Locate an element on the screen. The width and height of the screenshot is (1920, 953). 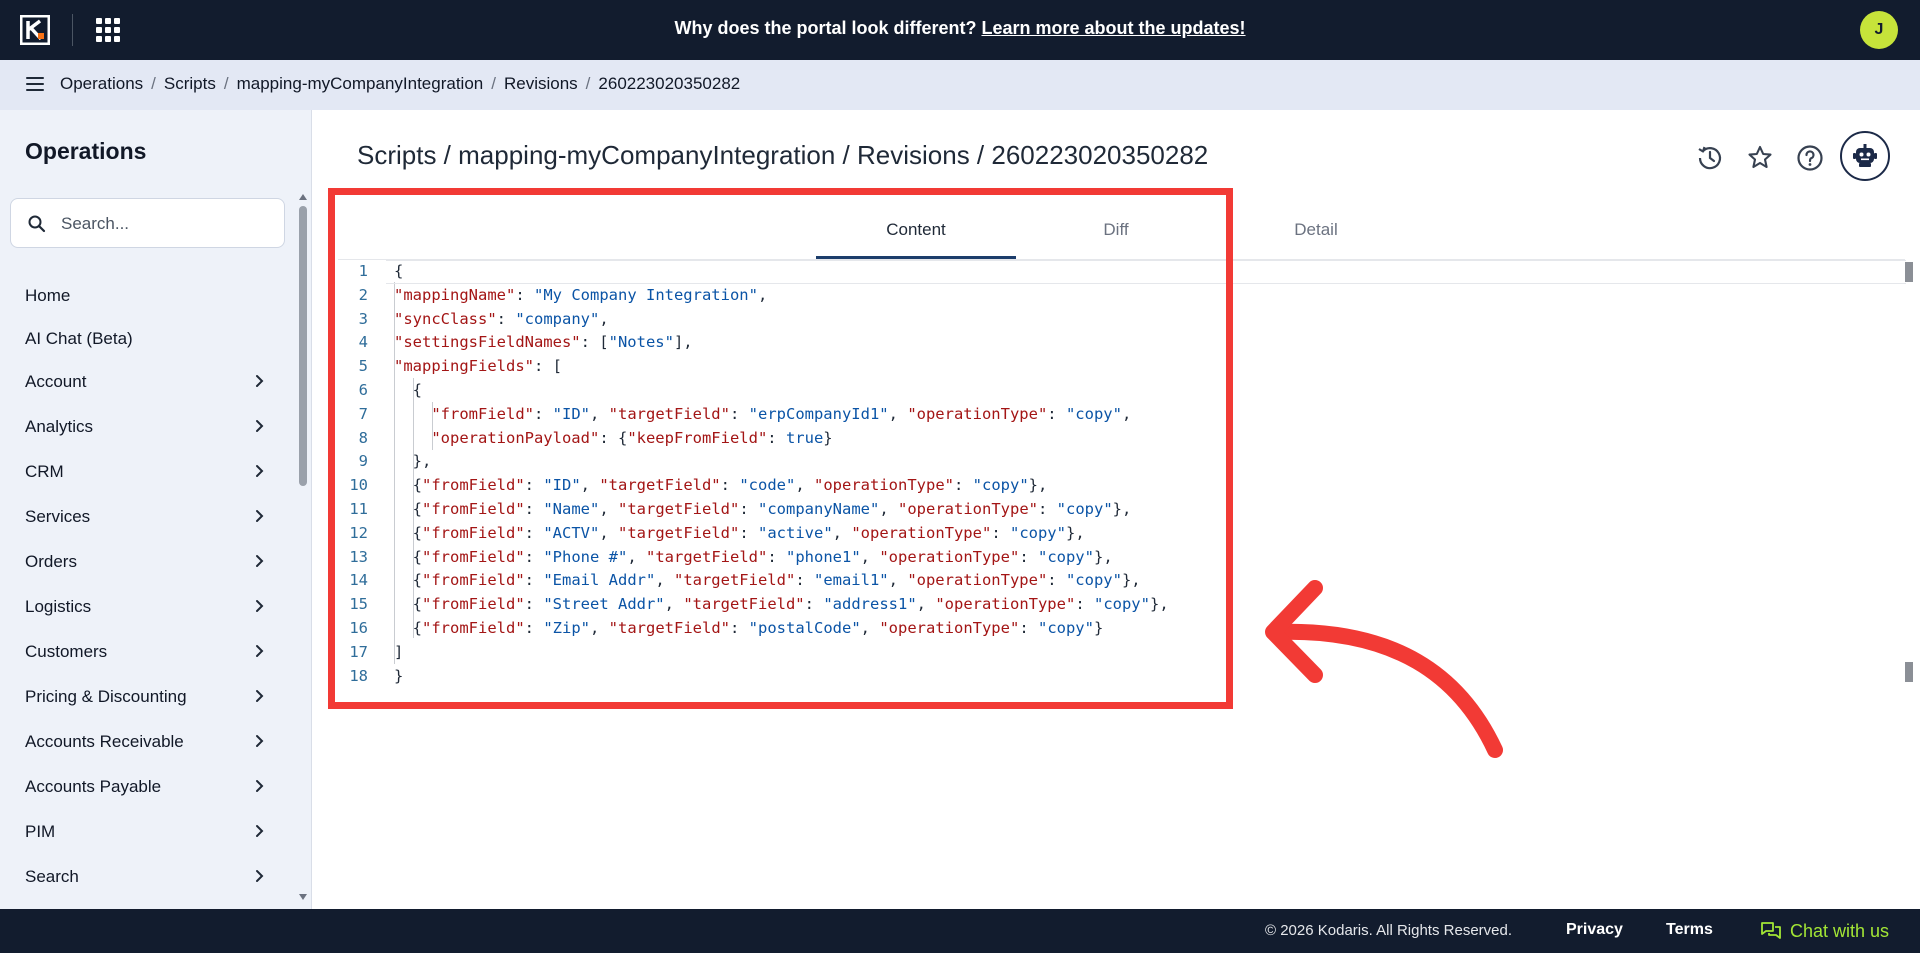
sidebar-scrollbar is located at coordinates (303, 549).